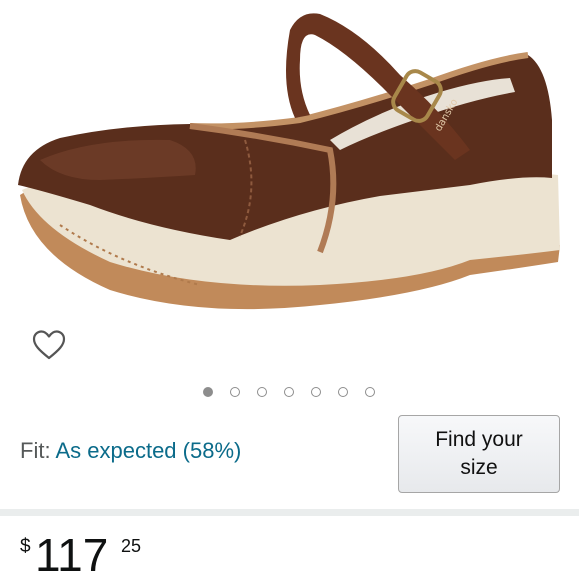 The image size is (579, 581). Describe the element at coordinates (148, 450) in the screenshot. I see `fit-value-link: As expected (58%)` at that location.